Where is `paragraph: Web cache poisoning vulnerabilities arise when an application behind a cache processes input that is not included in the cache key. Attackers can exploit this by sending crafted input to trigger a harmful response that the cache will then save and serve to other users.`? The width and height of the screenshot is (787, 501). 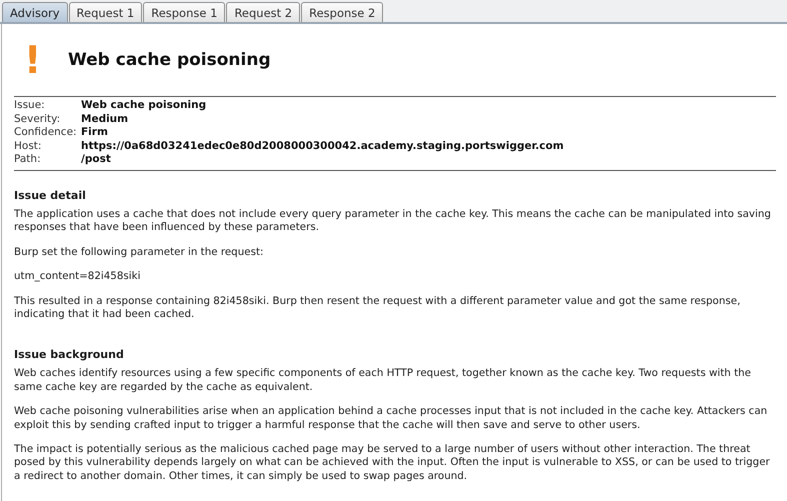 paragraph: Web cache poisoning vulnerabilities arise when an application behind a cache processes input that is not included in the cache key. Attackers can exploit this by sending crafted input to trigger a harmful response that the cache will then save and serve to other users. is located at coordinates (391, 418).